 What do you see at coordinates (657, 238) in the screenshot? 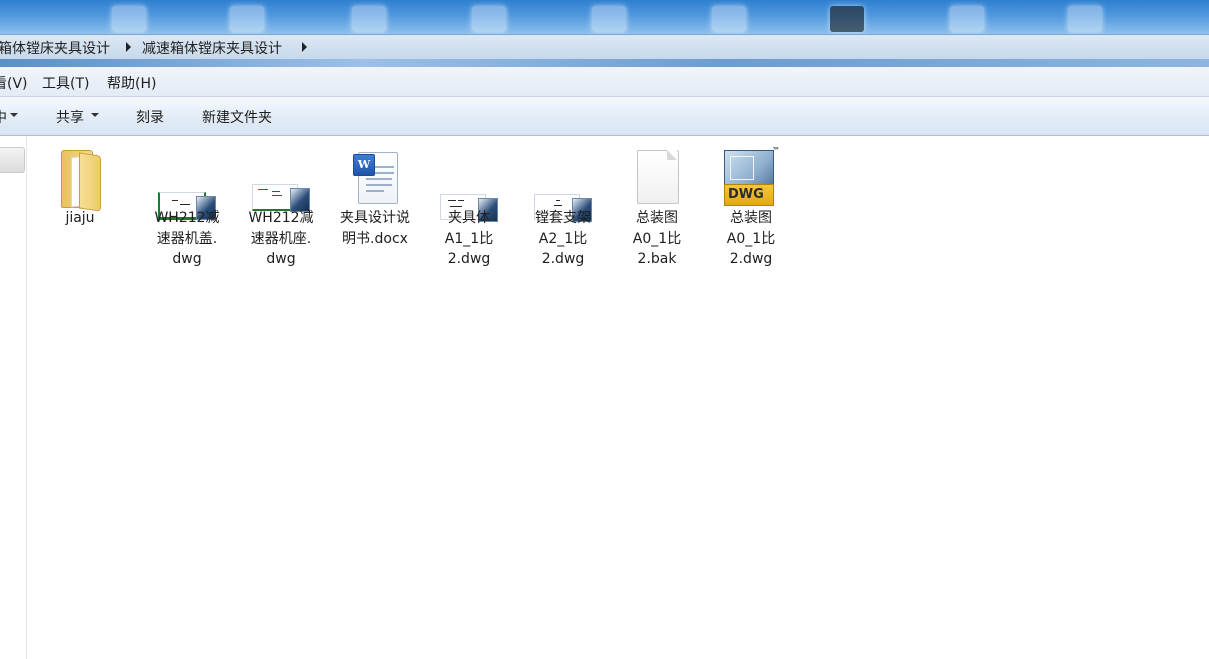
I see `file-name: 总装图 A0_1比 2.bak` at bounding box center [657, 238].